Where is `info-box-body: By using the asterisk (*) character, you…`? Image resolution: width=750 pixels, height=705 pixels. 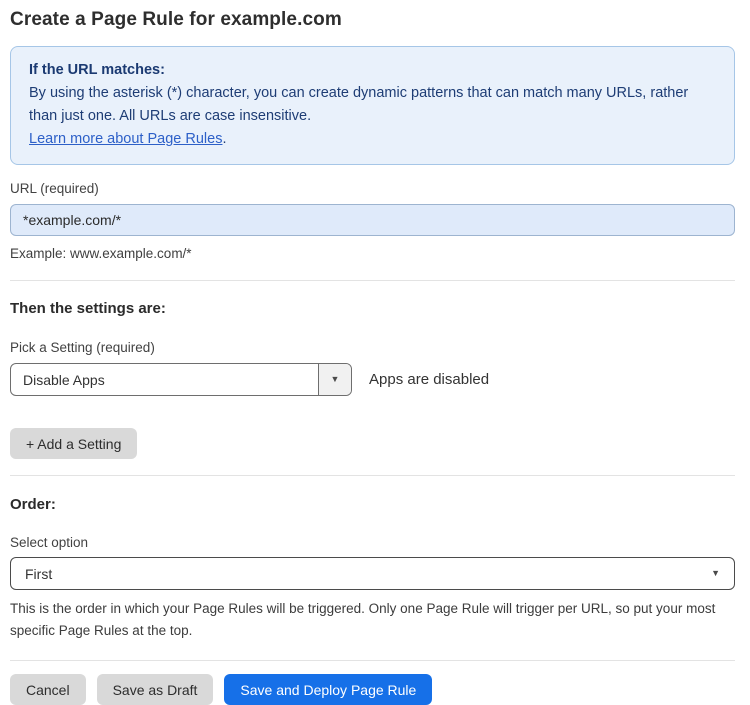 info-box-body: By using the asterisk (*) character, you… is located at coordinates (359, 104).